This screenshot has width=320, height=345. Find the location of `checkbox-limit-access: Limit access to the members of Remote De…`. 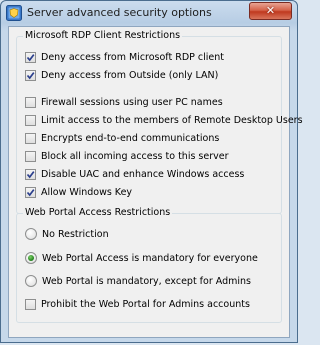

checkbox-limit-access: Limit access to the members of Remote De… is located at coordinates (164, 120).